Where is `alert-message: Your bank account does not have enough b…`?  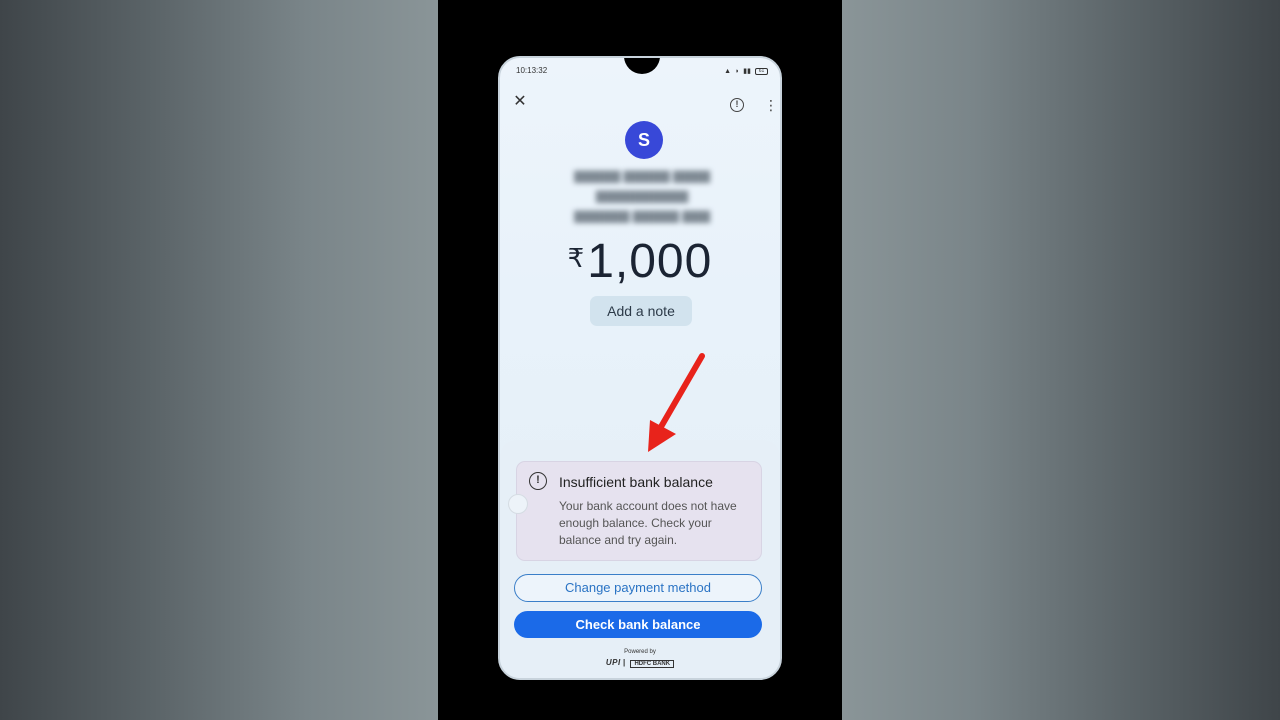
alert-message: Your bank account does not have enough b… is located at coordinates (648, 523).